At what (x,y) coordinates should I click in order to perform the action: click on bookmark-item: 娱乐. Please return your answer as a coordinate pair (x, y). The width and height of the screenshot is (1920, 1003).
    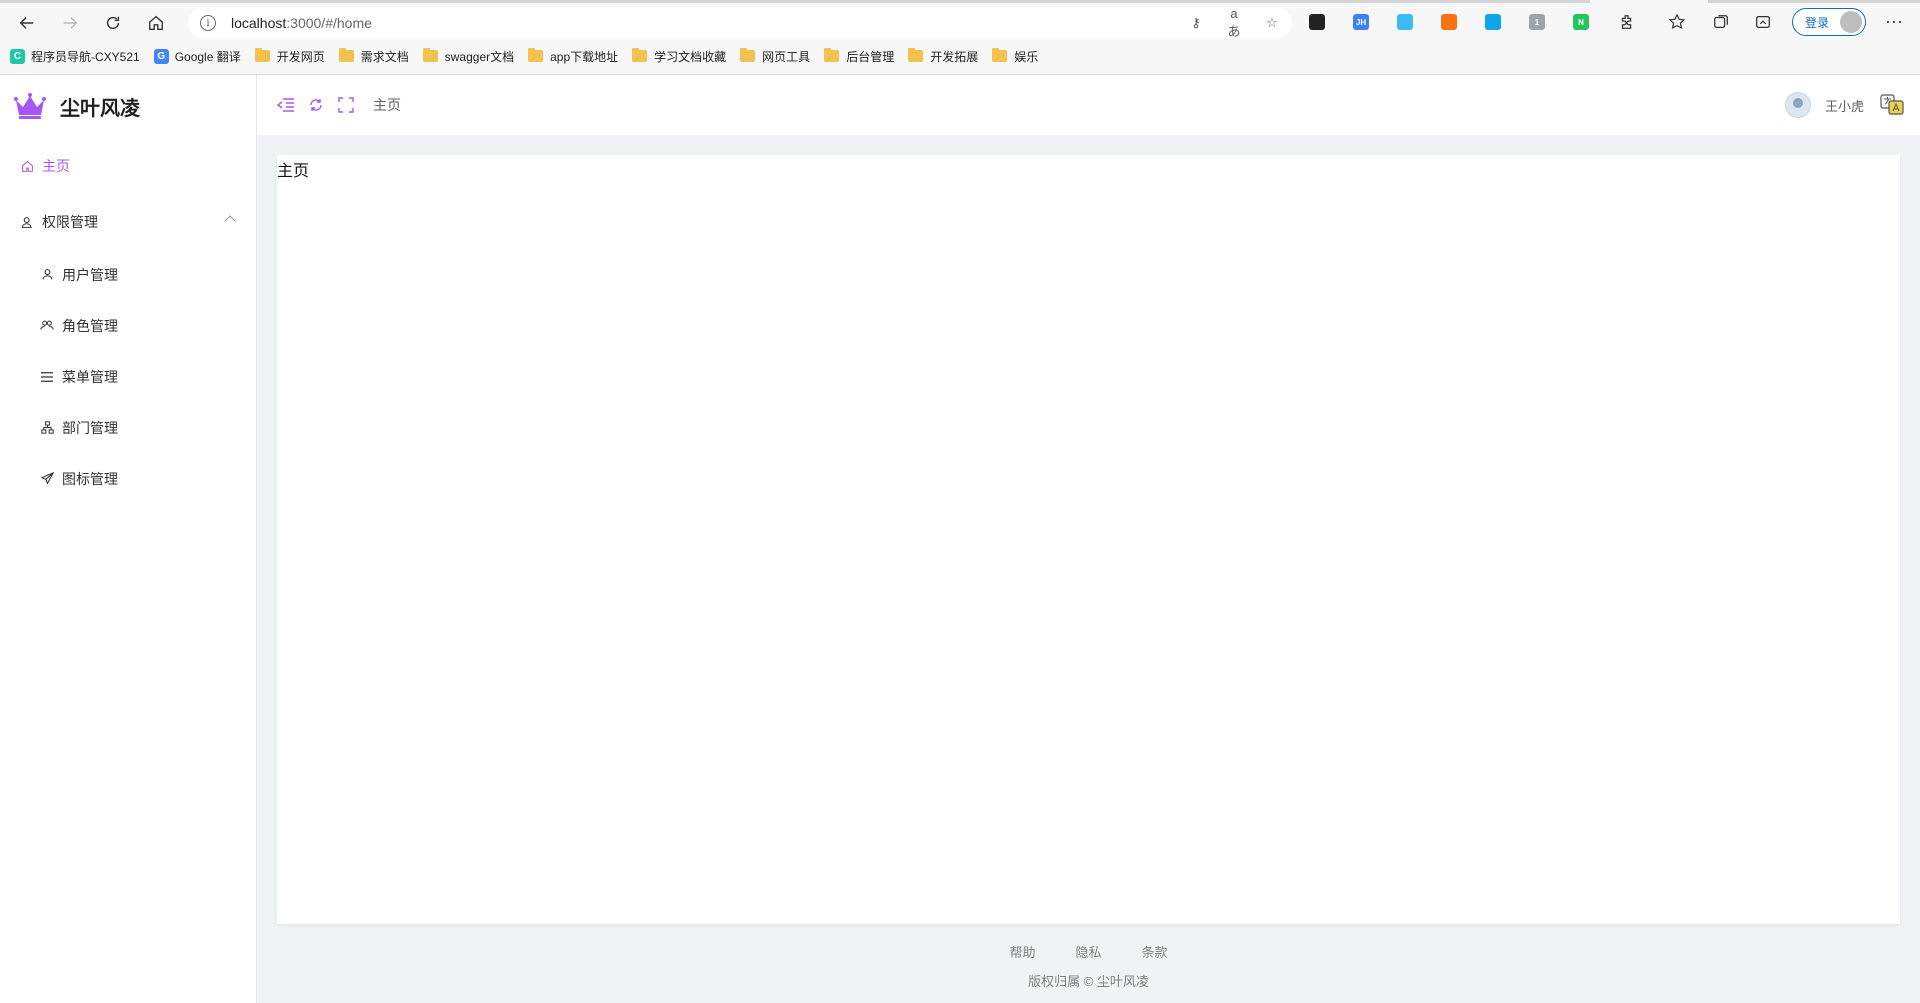
    Looking at the image, I should click on (1015, 56).